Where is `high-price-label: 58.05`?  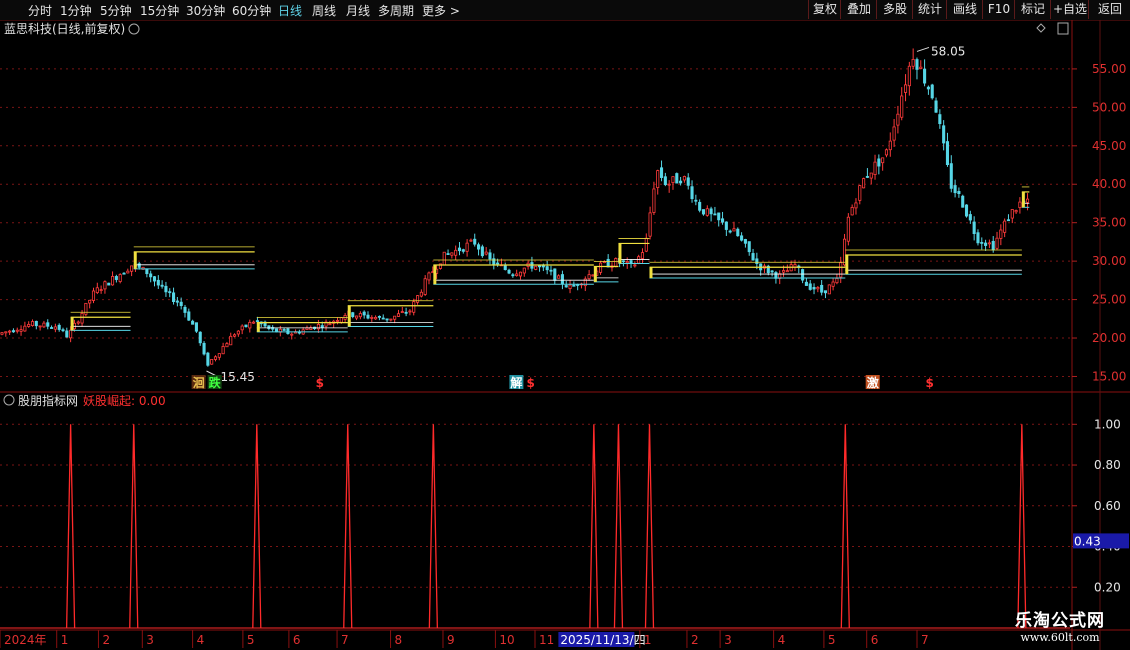 high-price-label: 58.05 is located at coordinates (948, 51).